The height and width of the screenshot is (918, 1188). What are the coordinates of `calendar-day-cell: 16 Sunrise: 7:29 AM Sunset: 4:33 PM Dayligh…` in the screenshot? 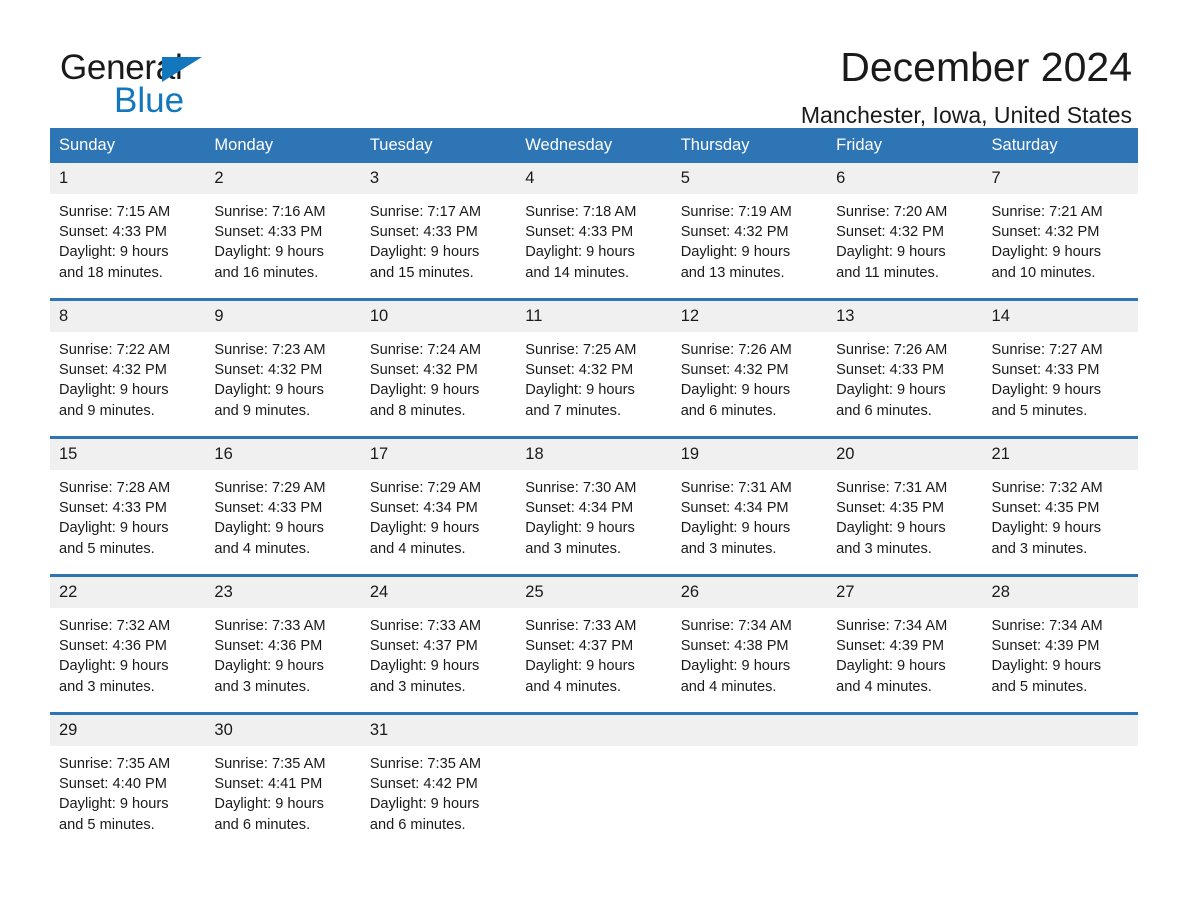 It's located at (283, 501).